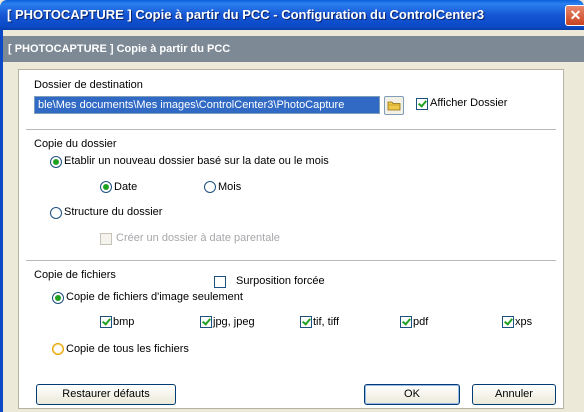  What do you see at coordinates (119, 49) in the screenshot?
I see `banner-title: [ PHOTOCAPTURE ] Copie à partir du PCC` at bounding box center [119, 49].